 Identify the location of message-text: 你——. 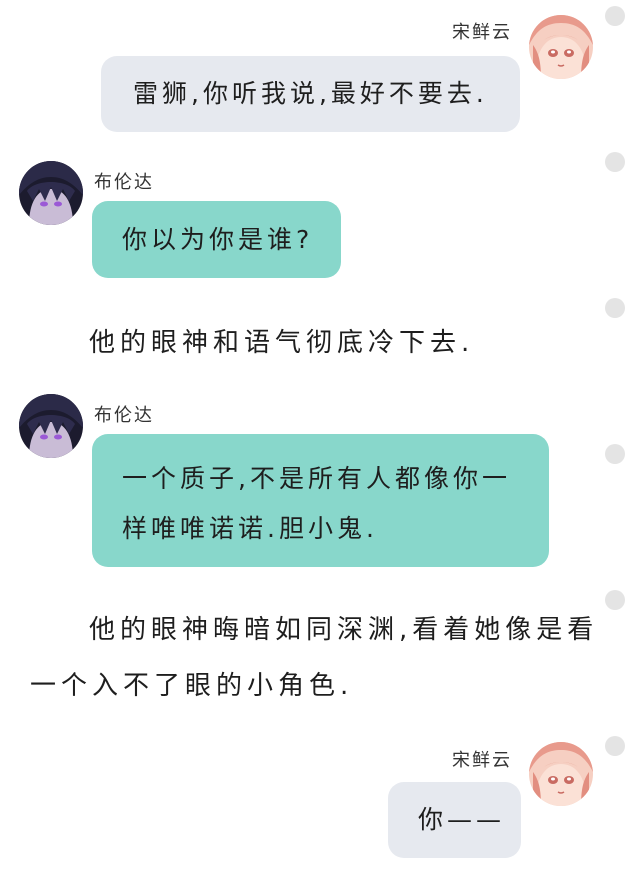
(462, 819).